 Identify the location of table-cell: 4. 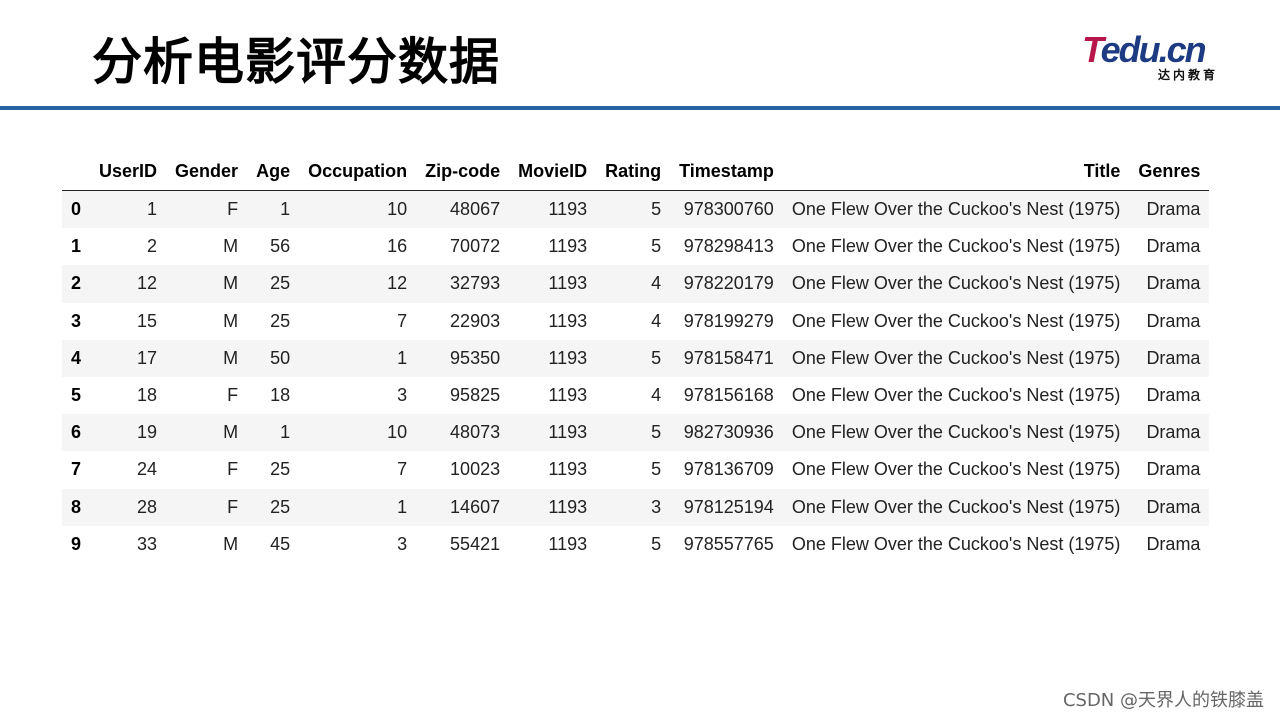
(656, 395).